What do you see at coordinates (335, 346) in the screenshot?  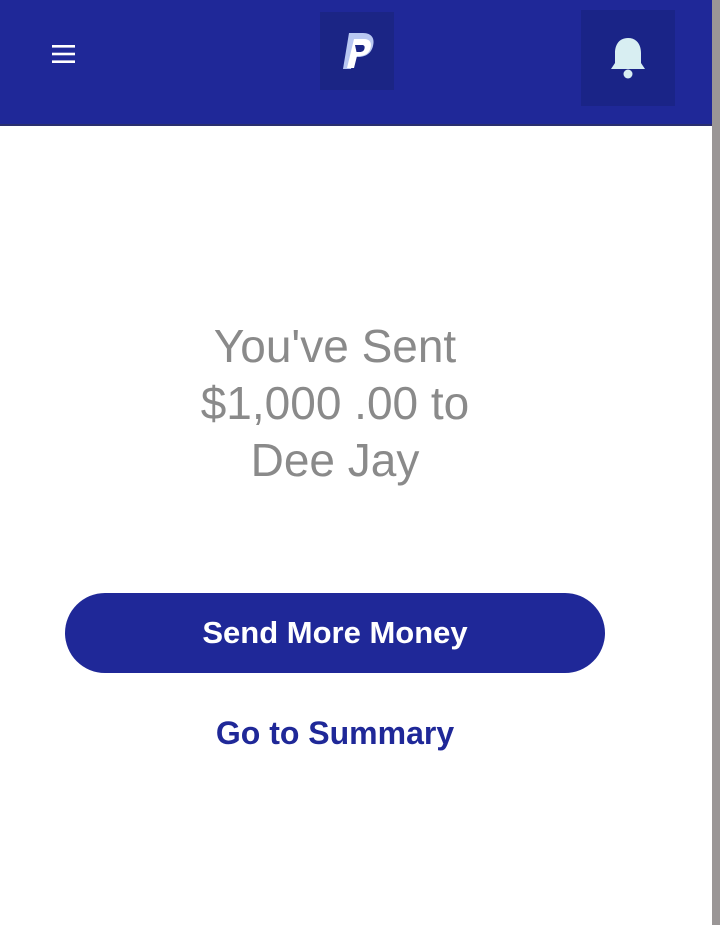 I see `confirmation-line-1: You've Sent` at bounding box center [335, 346].